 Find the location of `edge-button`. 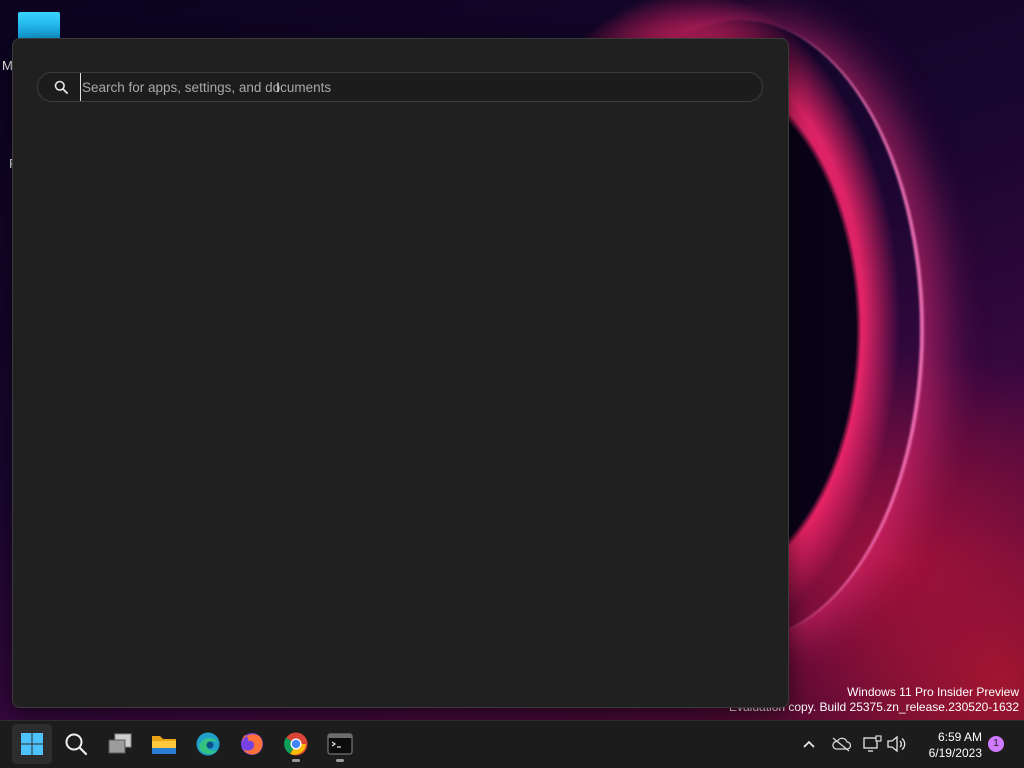

edge-button is located at coordinates (208, 744).